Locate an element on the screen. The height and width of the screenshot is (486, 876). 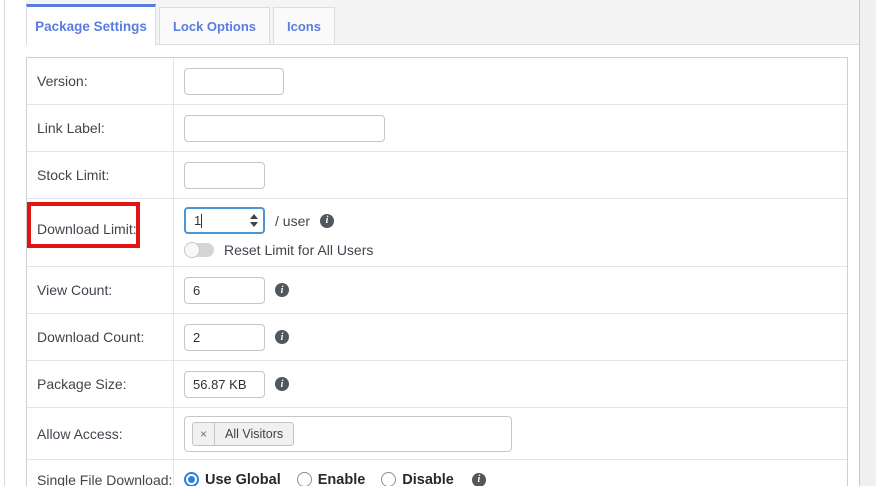
single-file-download-label: Single File Download: is located at coordinates (100, 473).